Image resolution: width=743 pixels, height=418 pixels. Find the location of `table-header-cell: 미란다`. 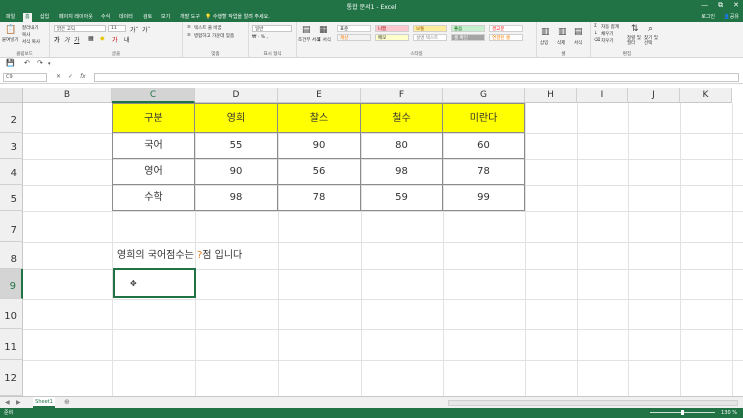

table-header-cell: 미란다 is located at coordinates (484, 118).